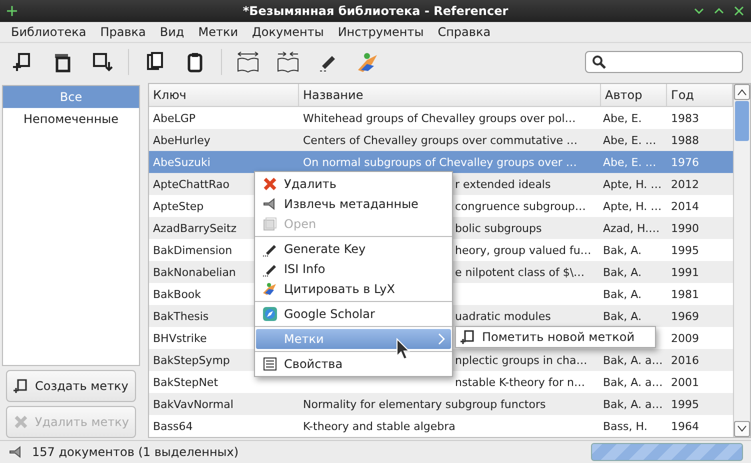  I want to click on table-cell: BakVavNormal, so click(193, 404).